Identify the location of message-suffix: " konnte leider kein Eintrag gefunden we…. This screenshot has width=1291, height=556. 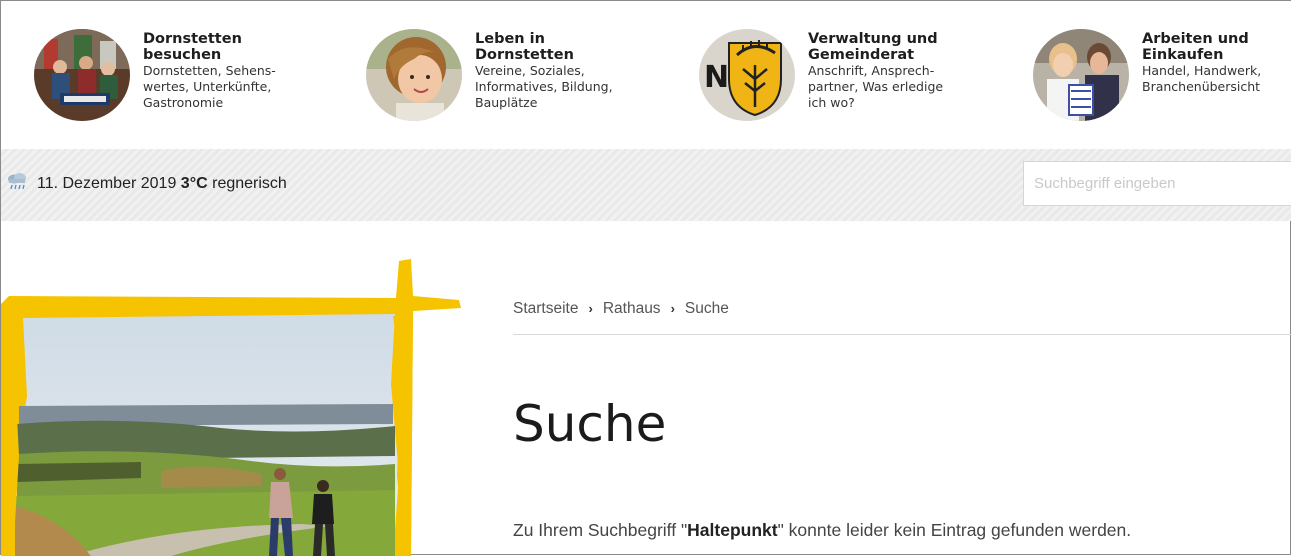
(954, 530).